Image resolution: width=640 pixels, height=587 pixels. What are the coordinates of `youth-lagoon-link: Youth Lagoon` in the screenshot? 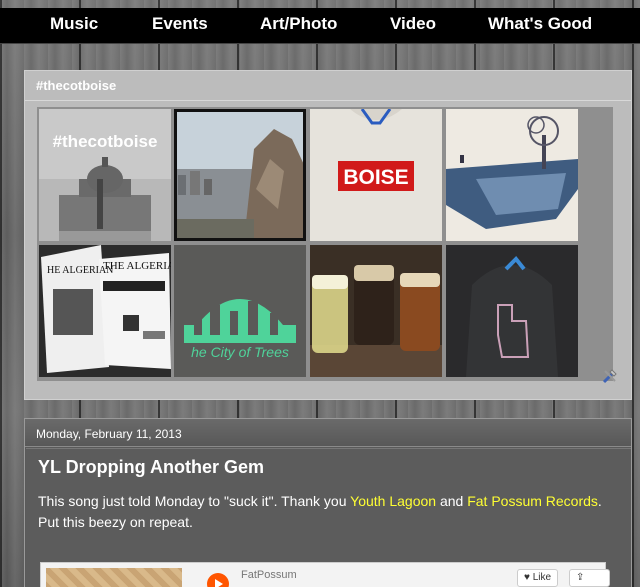 It's located at (393, 501).